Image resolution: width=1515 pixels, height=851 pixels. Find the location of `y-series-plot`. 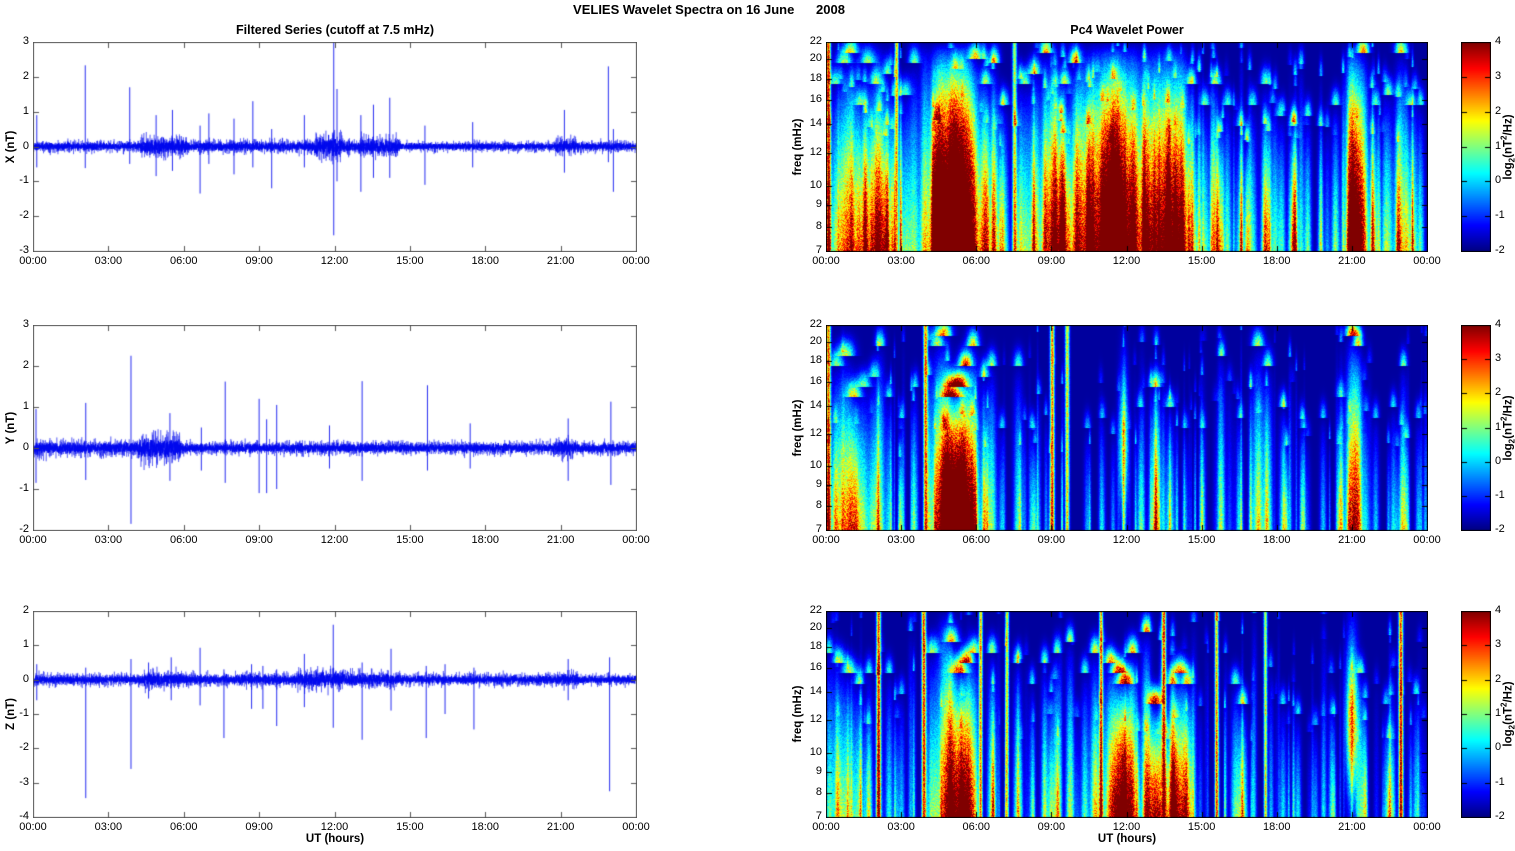

y-series-plot is located at coordinates (335, 428).